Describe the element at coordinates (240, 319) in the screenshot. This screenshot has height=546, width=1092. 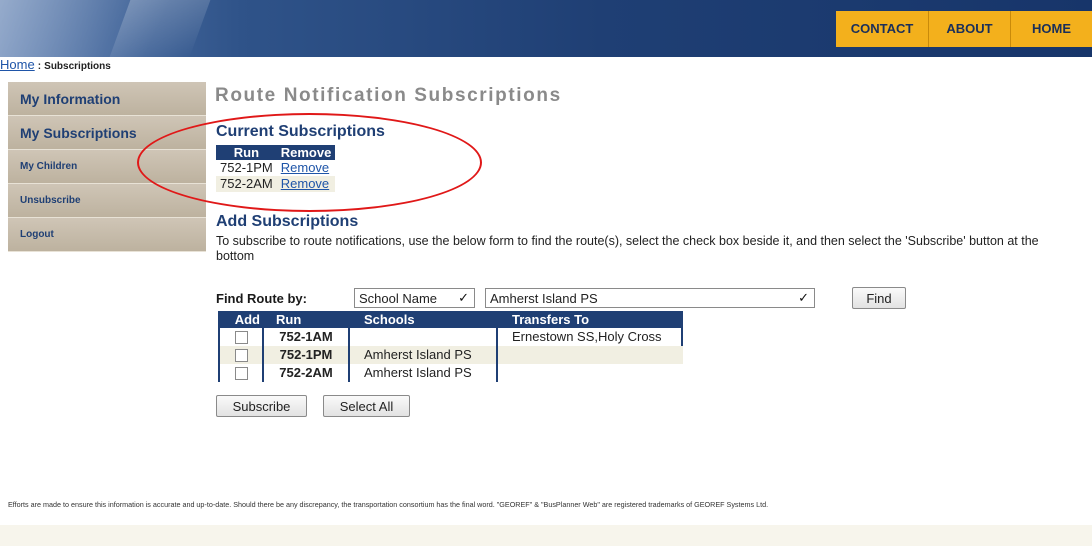
I see `column-header-add: Add` at that location.